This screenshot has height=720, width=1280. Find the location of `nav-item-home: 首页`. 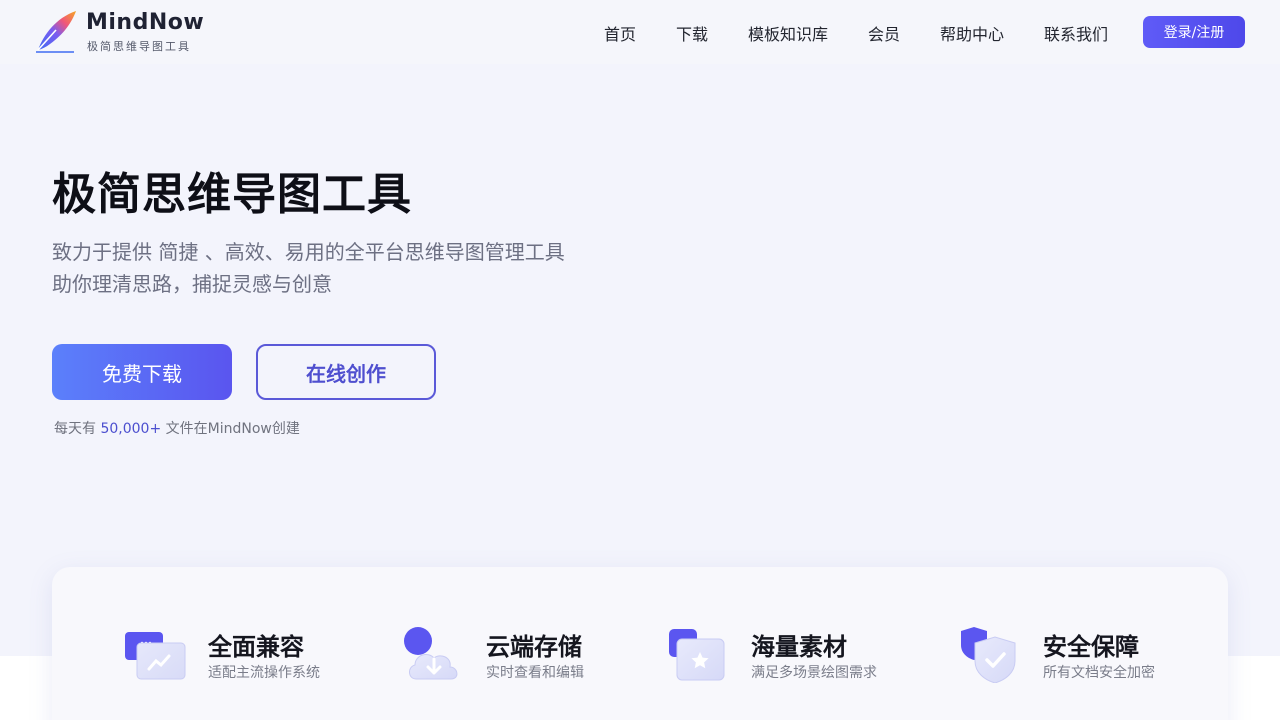

nav-item-home: 首页 is located at coordinates (620, 33).